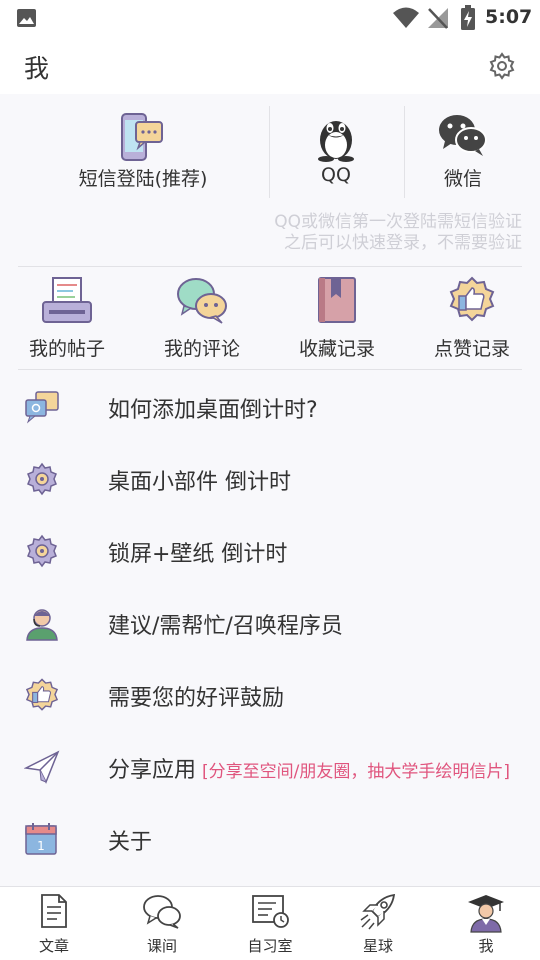 The height and width of the screenshot is (960, 540). Describe the element at coordinates (162, 912) in the screenshot. I see `chat-bubbles-icon` at that location.